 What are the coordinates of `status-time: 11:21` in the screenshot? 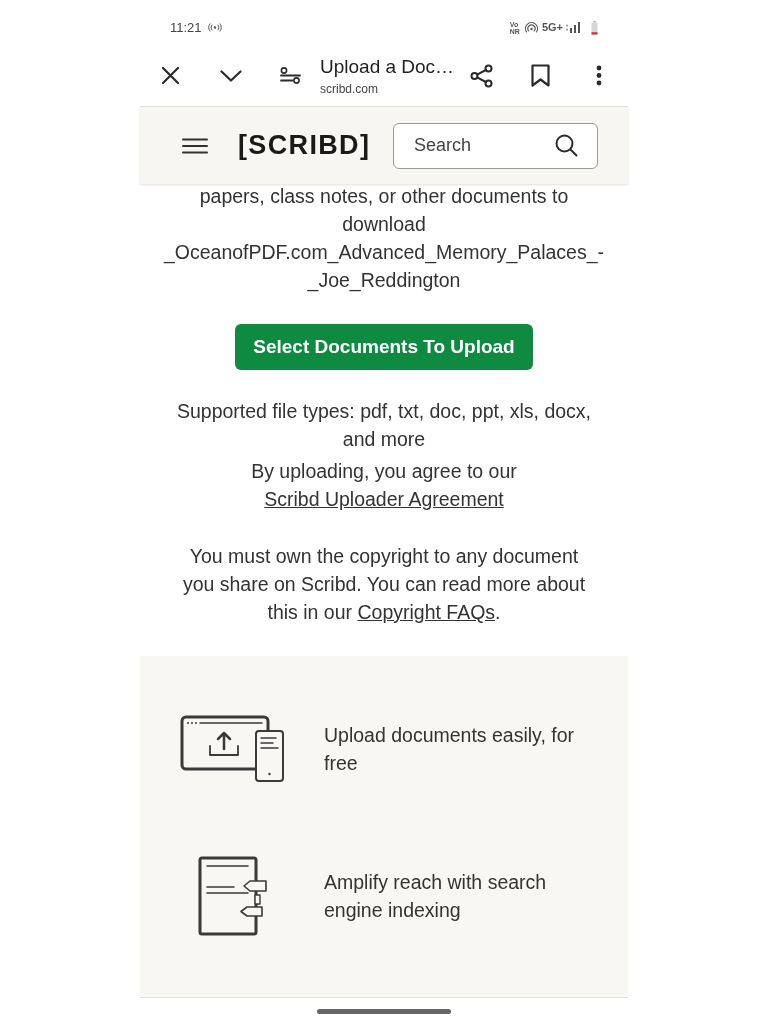 It's located at (186, 27).